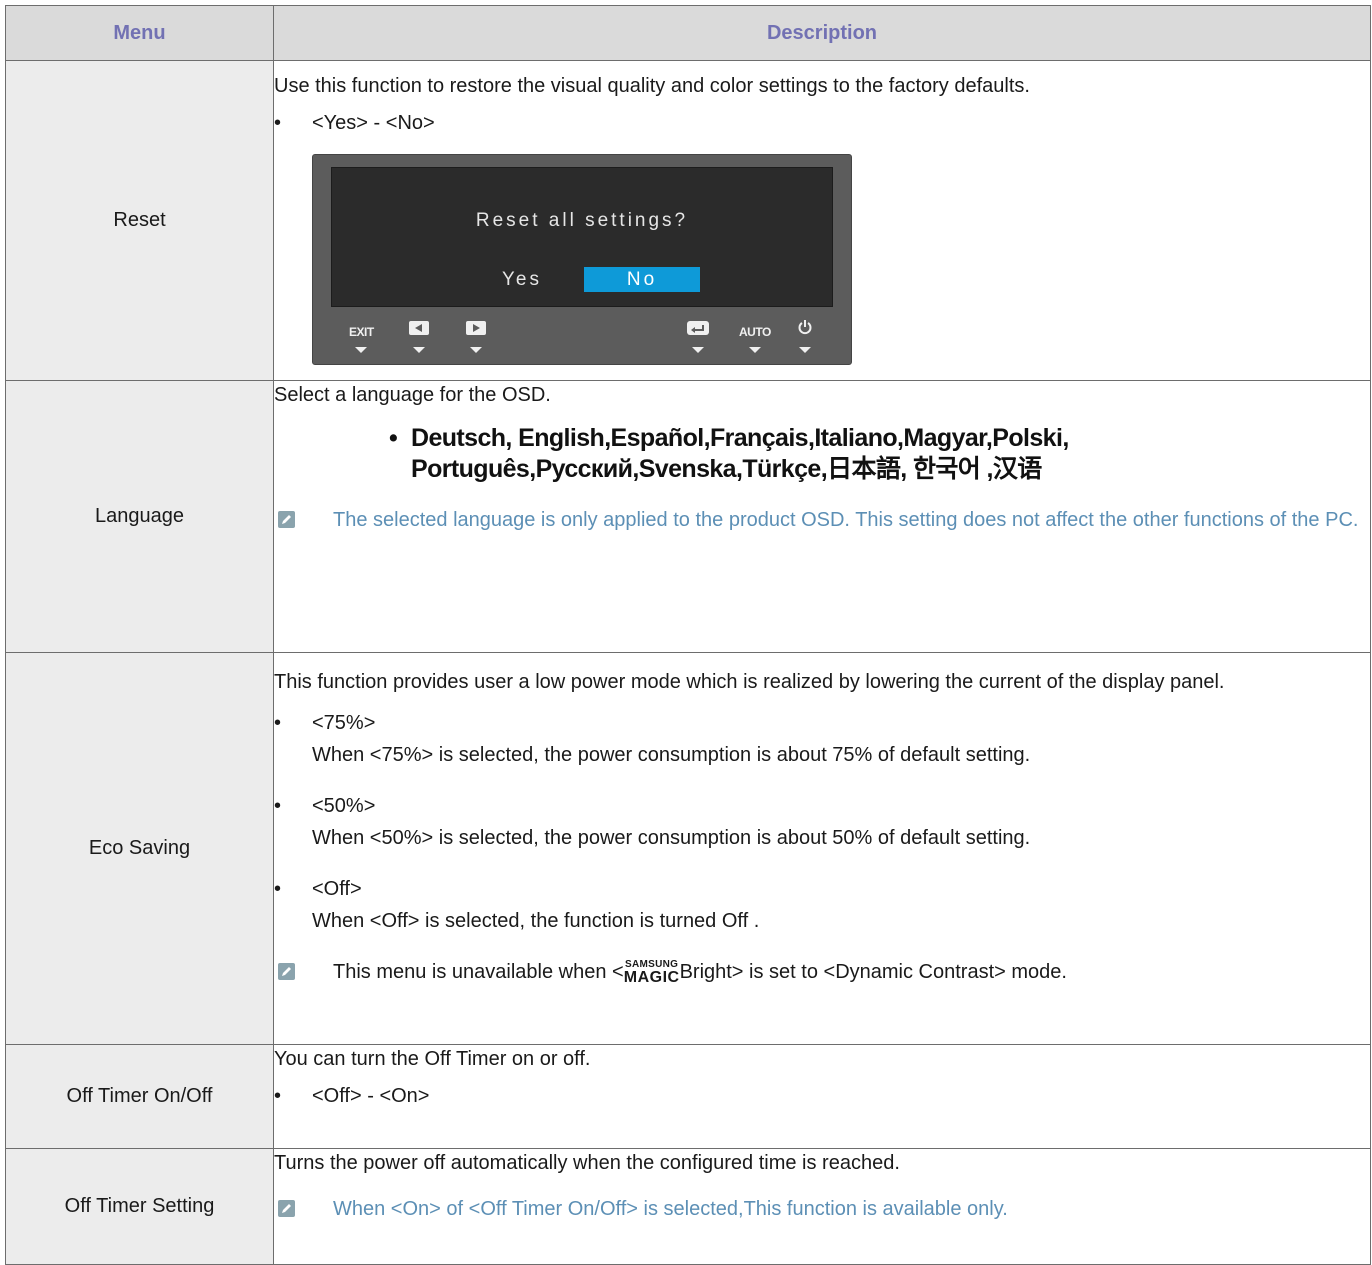 The height and width of the screenshot is (1265, 1372). I want to click on off-timer-options: <Off> - <On>, so click(371, 1096).